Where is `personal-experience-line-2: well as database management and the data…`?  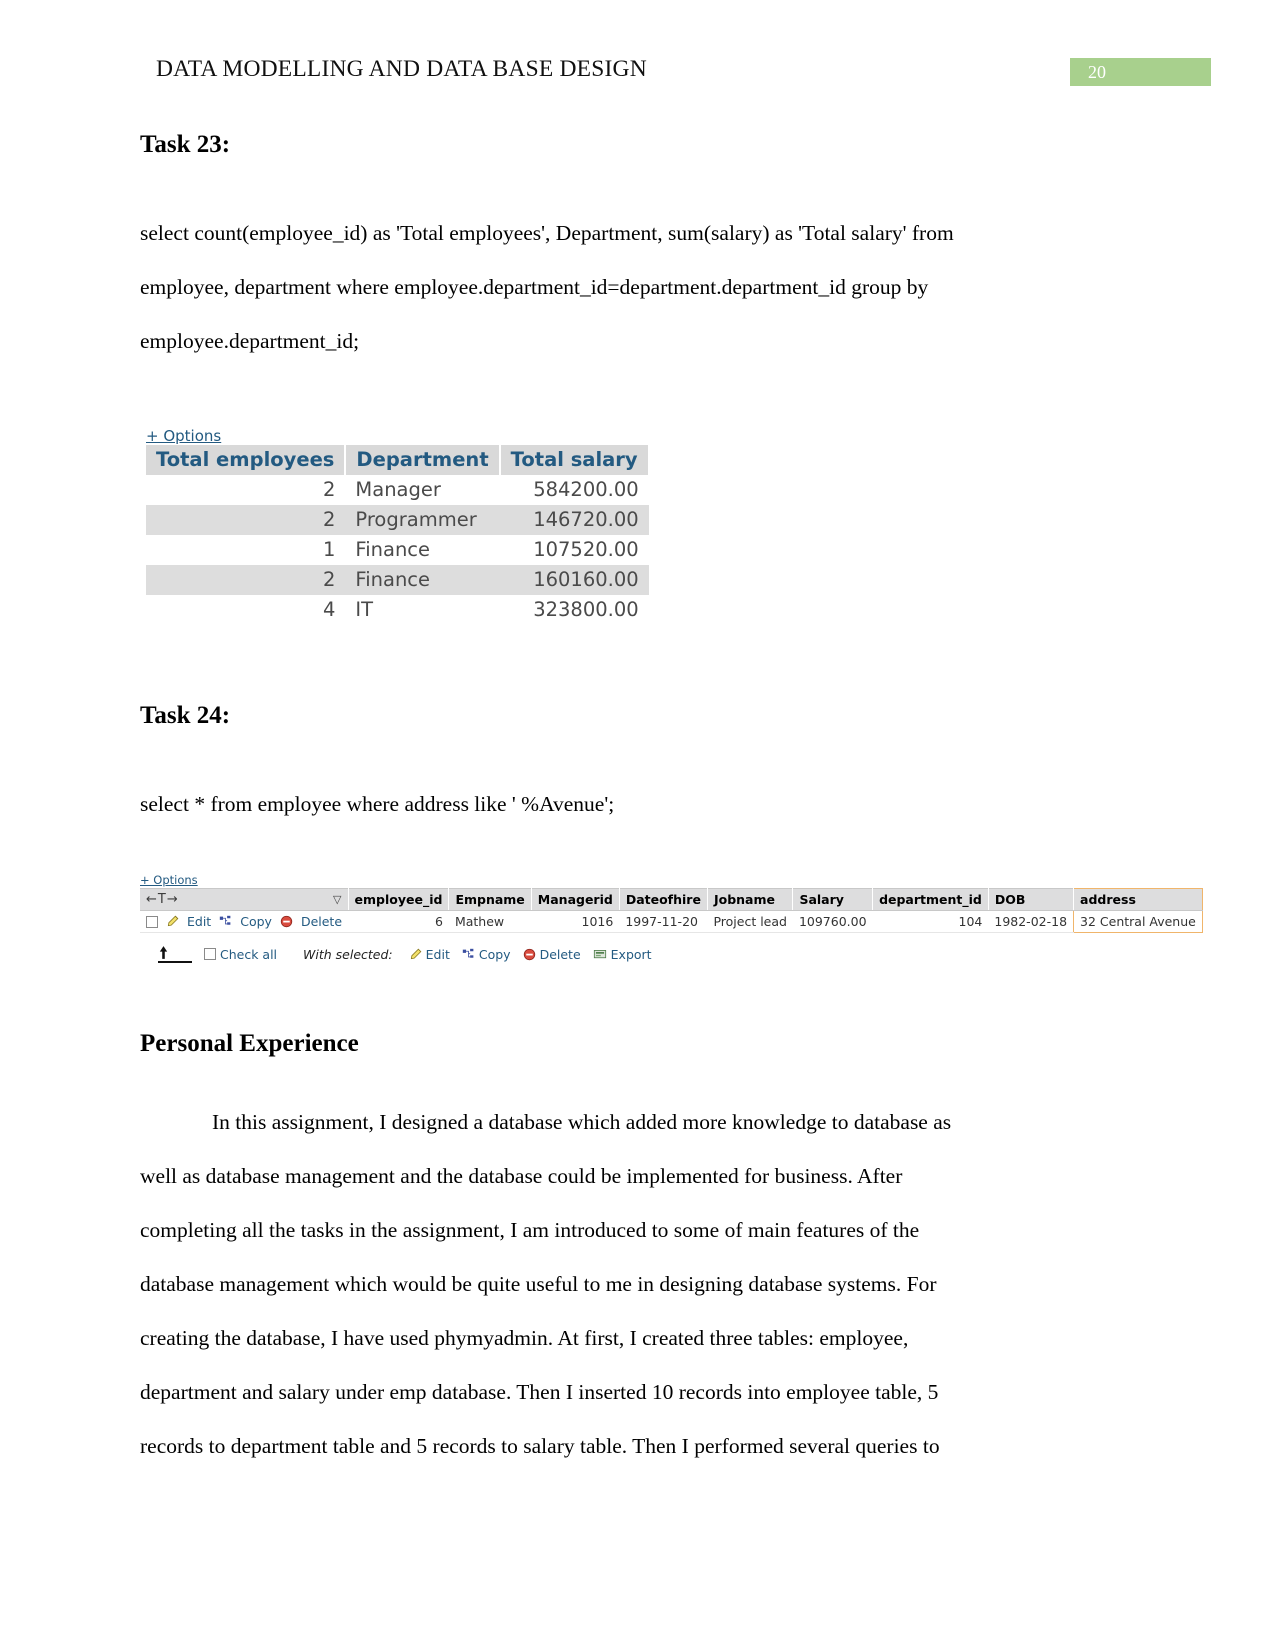
personal-experience-line-2: well as database management and the data… is located at coordinates (521, 1176).